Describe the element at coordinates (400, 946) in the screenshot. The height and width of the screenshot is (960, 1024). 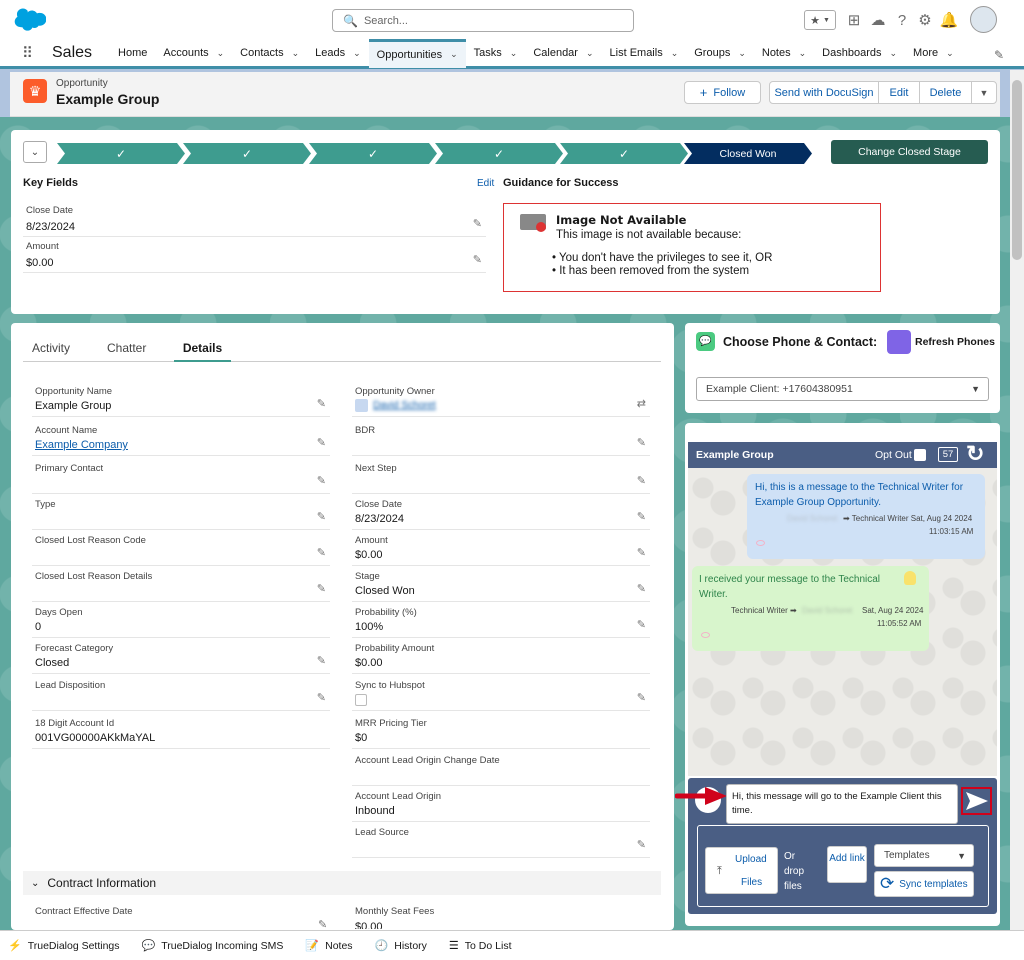
I see `utility-item-history: 🕘 History` at that location.